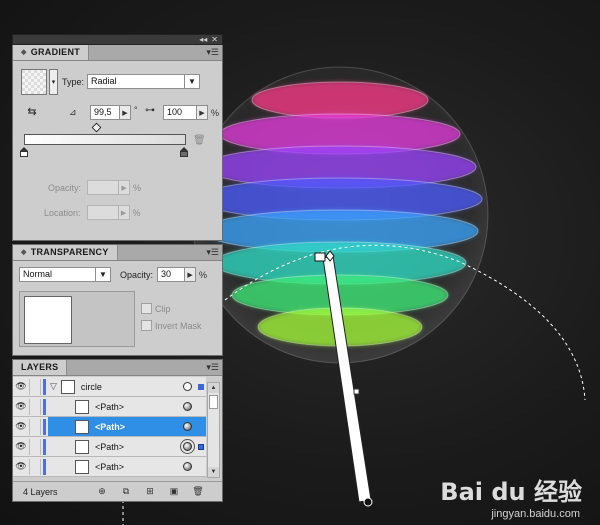 The image size is (600, 525). Describe the element at coordinates (320, 257) in the screenshot. I see `gradient-origin-handle` at that location.